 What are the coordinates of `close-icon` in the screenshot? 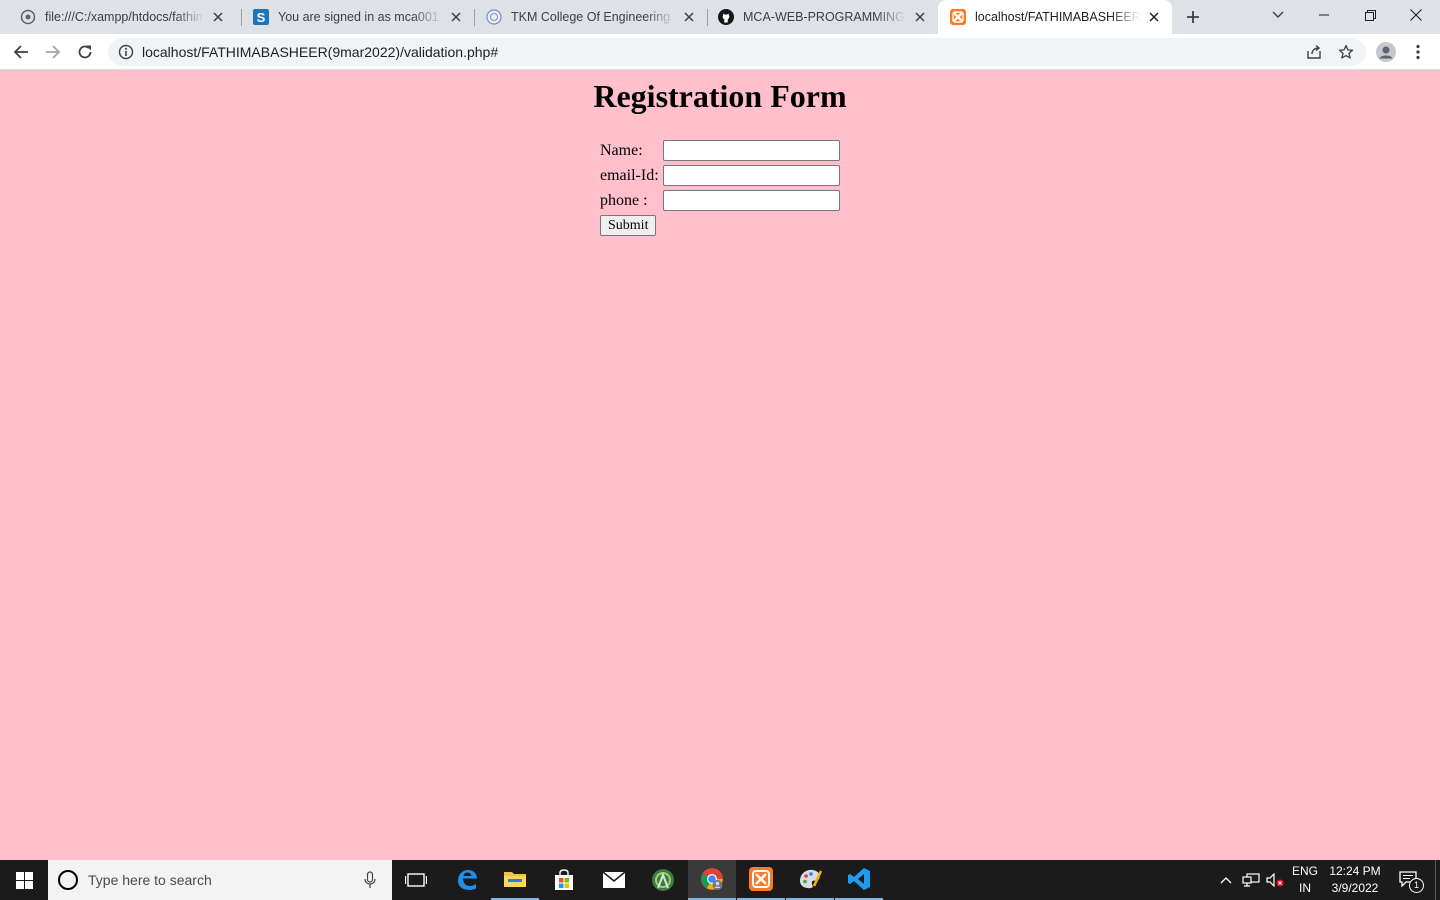 It's located at (1416, 15).